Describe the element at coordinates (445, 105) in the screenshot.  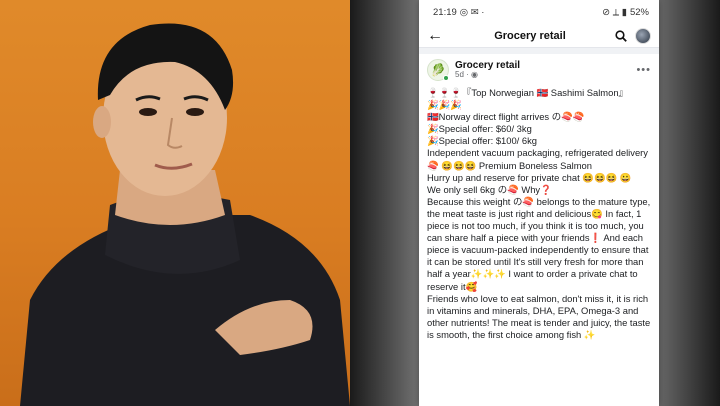
I see `post-line: 🎉🎉🎉` at that location.